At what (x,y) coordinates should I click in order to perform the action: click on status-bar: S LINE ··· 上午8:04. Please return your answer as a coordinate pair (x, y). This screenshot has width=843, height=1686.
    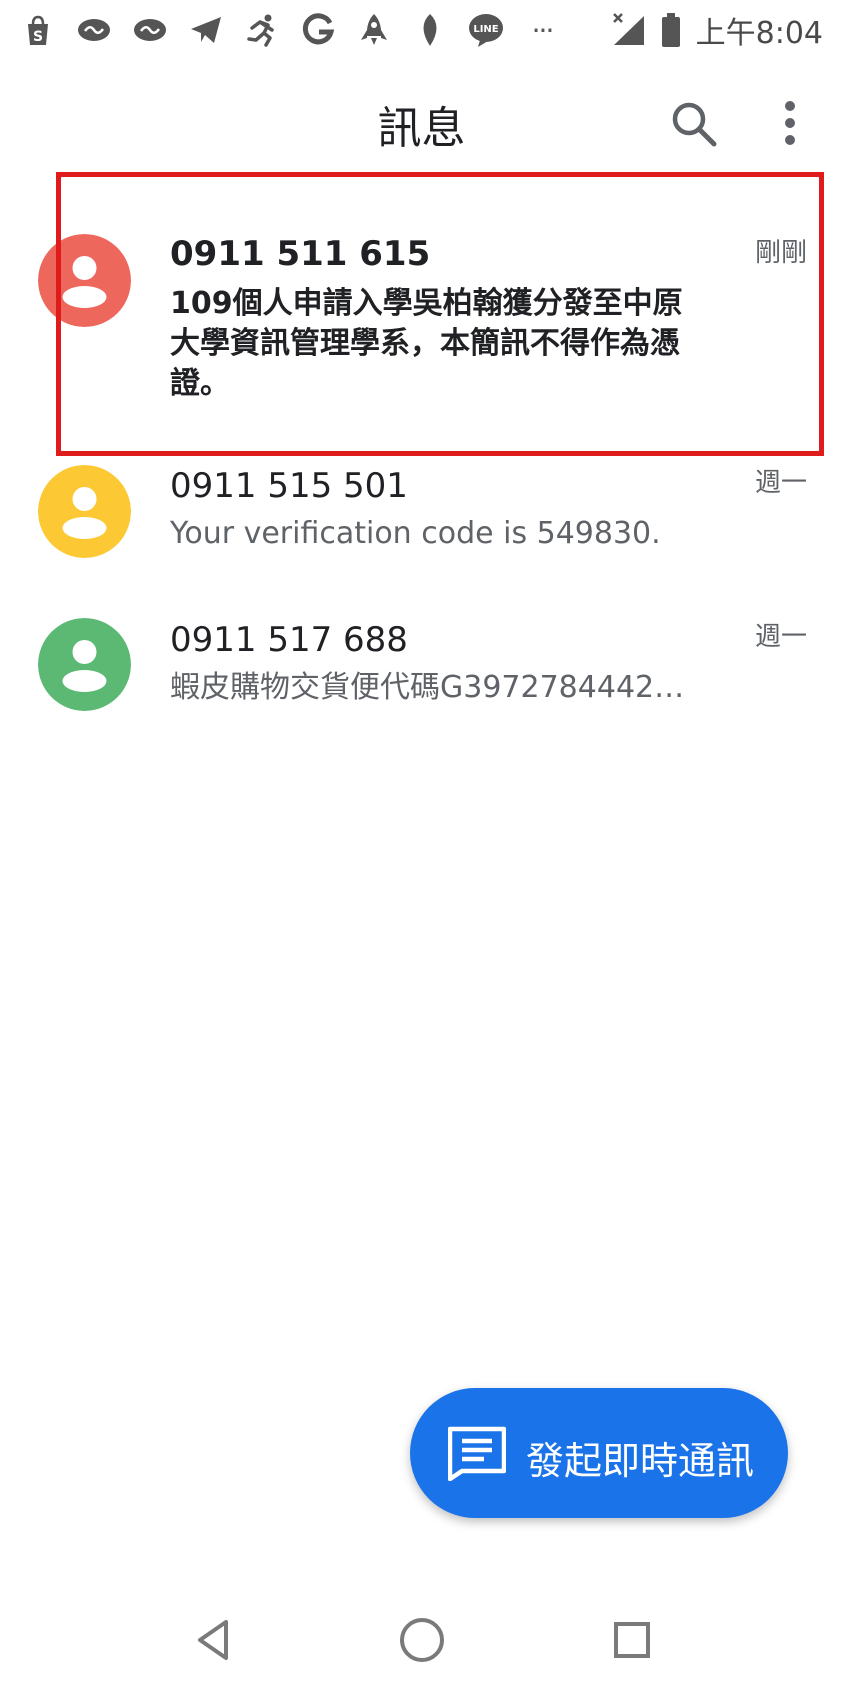
    Looking at the image, I should click on (421, 30).